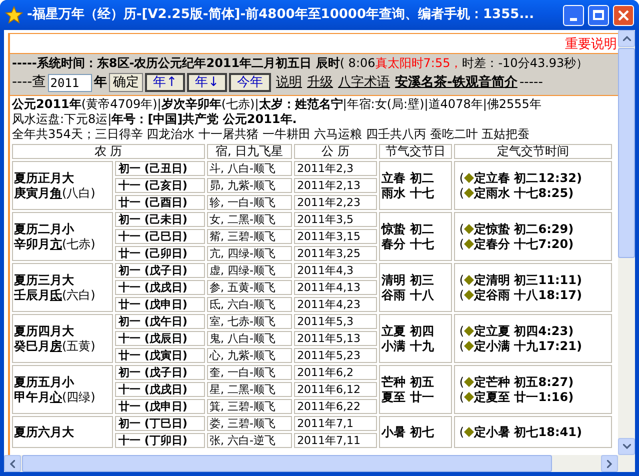  Describe the element at coordinates (249, 338) in the screenshot. I see `mansion-star-cell: 鬼, 八白-顺飞` at that location.